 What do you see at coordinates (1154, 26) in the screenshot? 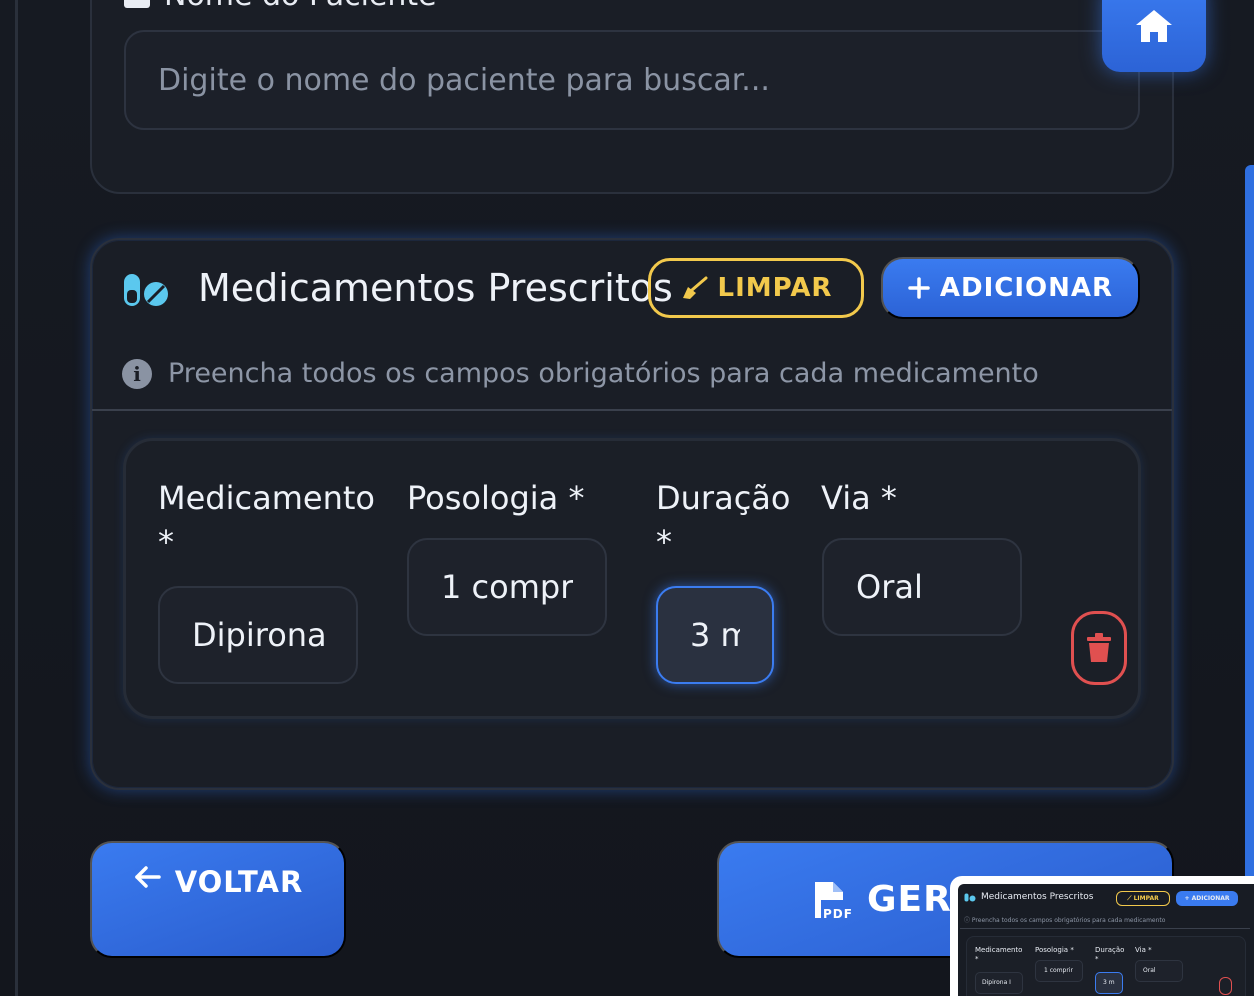
I see `home-icon` at bounding box center [1154, 26].